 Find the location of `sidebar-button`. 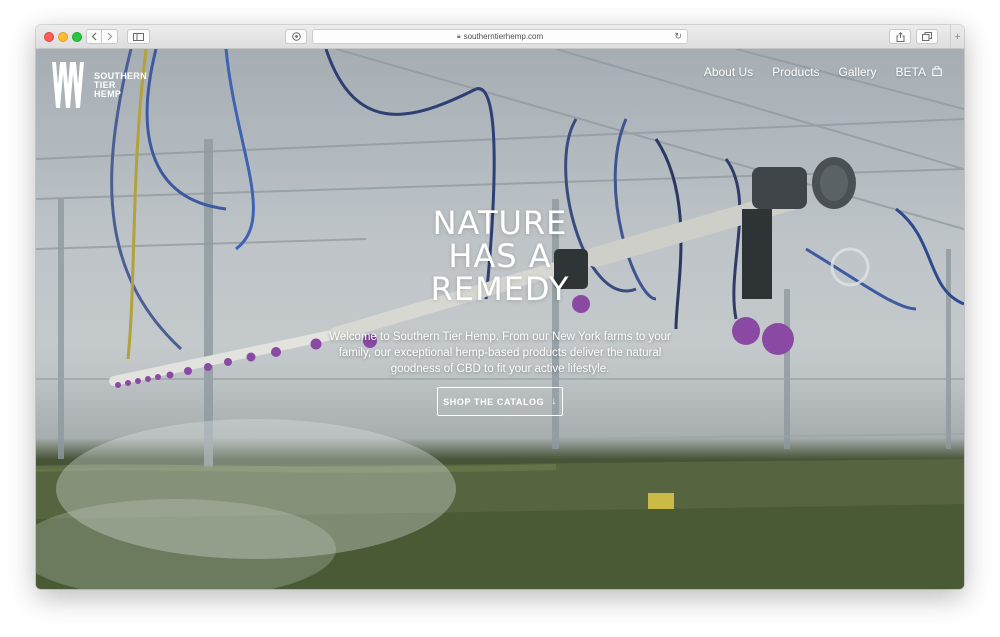

sidebar-button is located at coordinates (138, 36).